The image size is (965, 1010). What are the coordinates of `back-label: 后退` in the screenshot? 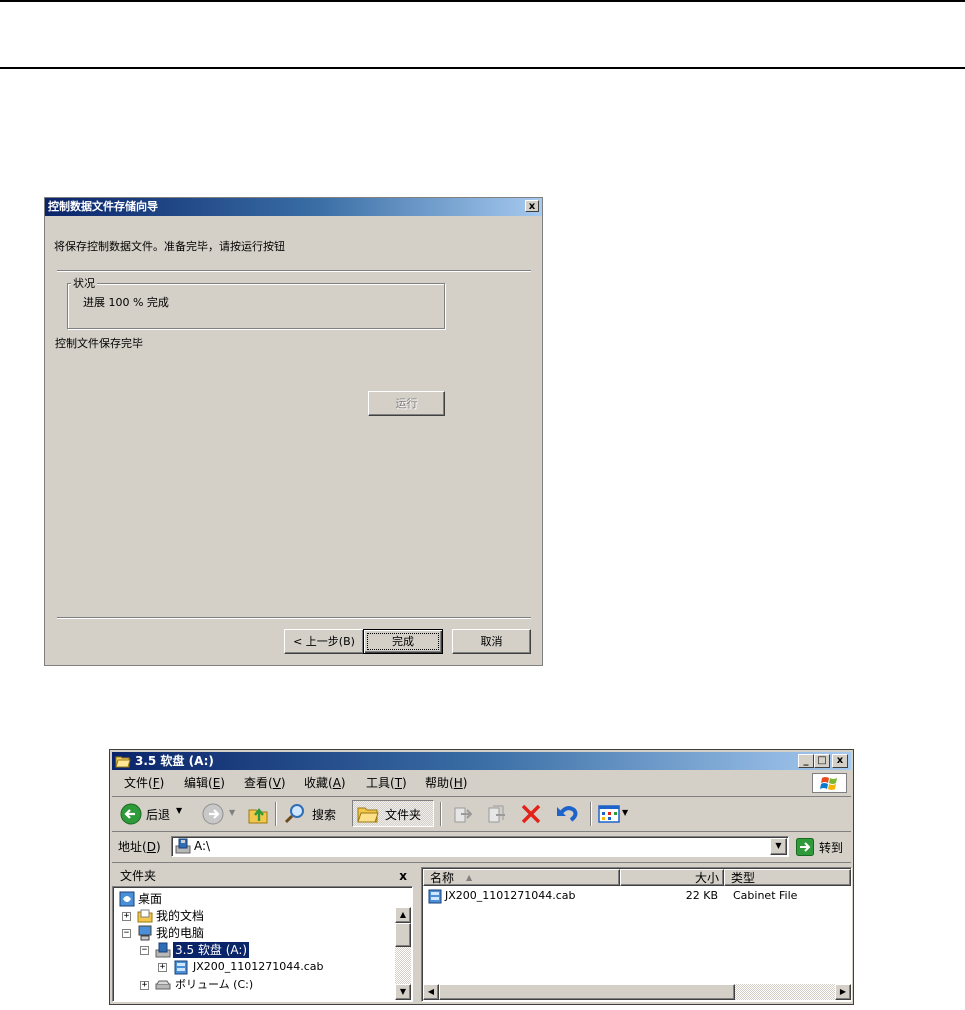 It's located at (158, 815).